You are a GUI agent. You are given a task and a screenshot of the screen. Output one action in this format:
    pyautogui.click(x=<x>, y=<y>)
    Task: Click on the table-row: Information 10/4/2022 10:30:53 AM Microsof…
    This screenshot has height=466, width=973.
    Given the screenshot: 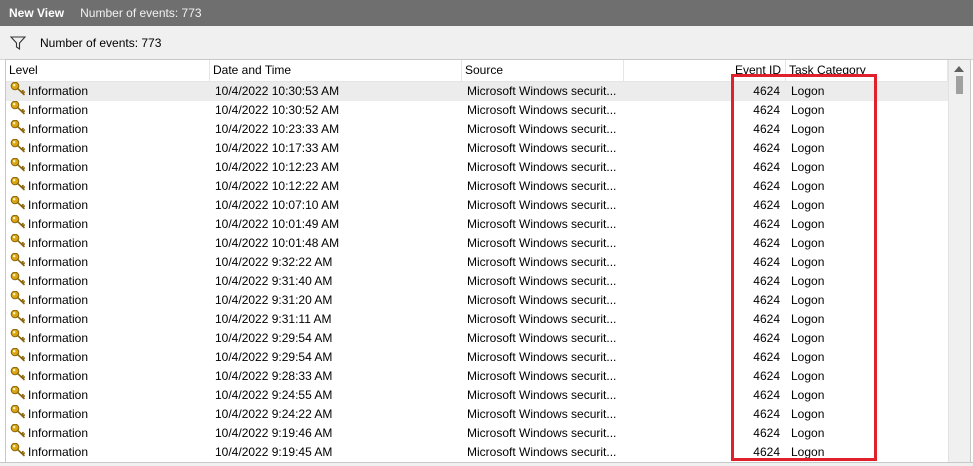 What is the action you would take?
    pyautogui.click(x=477, y=91)
    